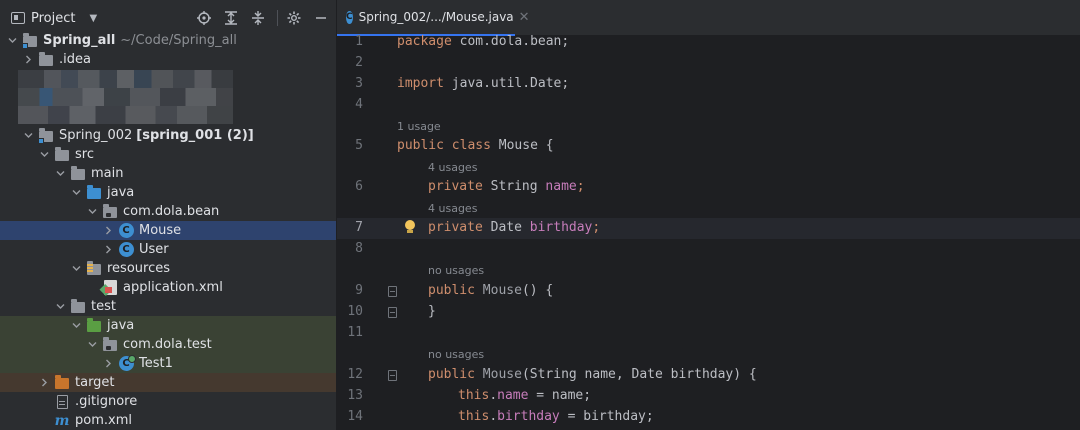  I want to click on code-line: 6 private String name;, so click(708, 187).